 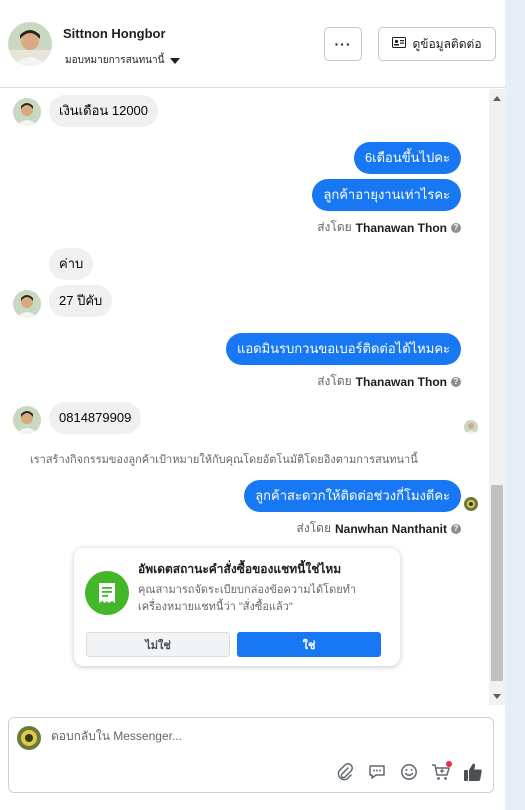 I want to click on panel-edge, so click(x=515, y=405).